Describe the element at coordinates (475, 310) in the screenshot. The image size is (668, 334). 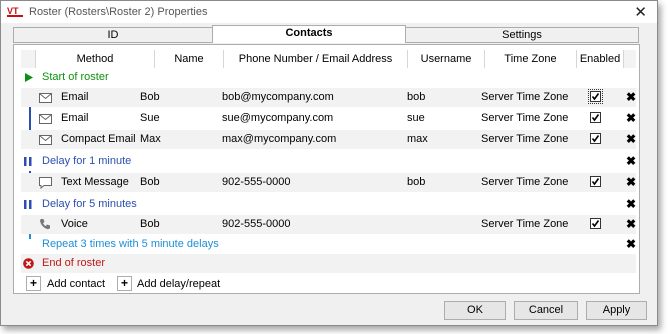
I see `ok-button: OK` at that location.